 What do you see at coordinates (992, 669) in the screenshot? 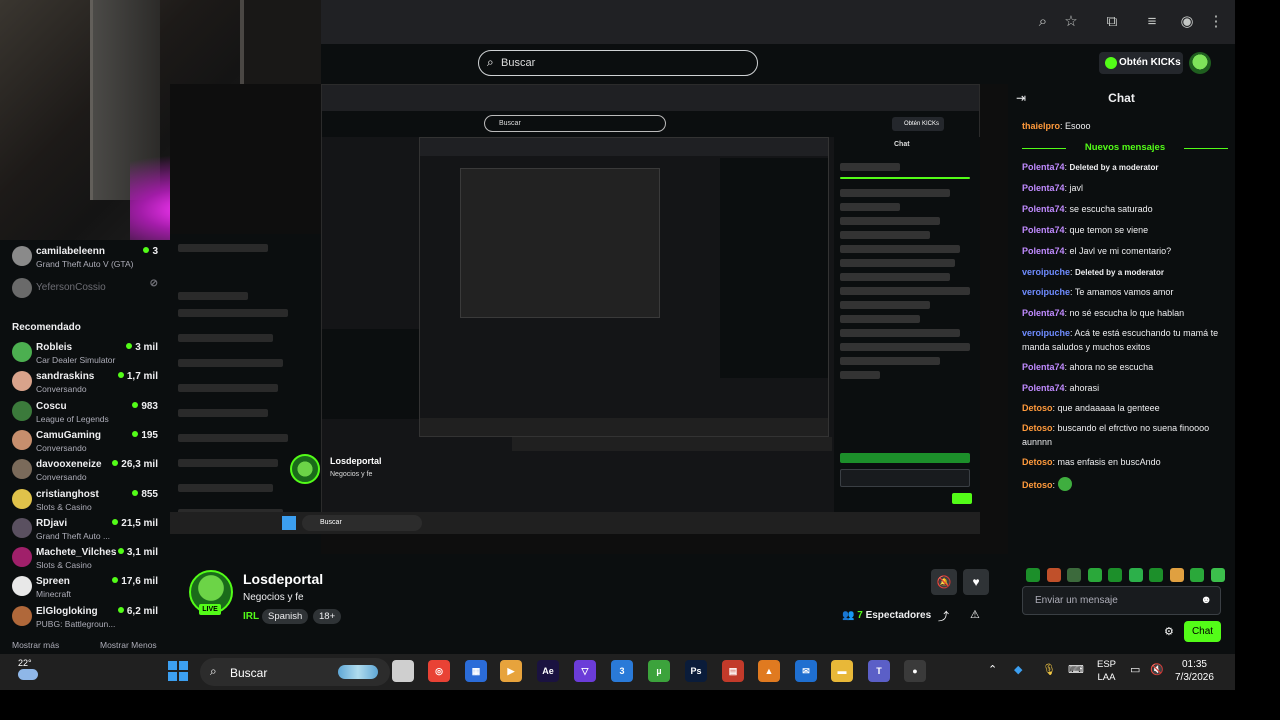
I see `chevron-up-icon: ⌃` at bounding box center [992, 669].